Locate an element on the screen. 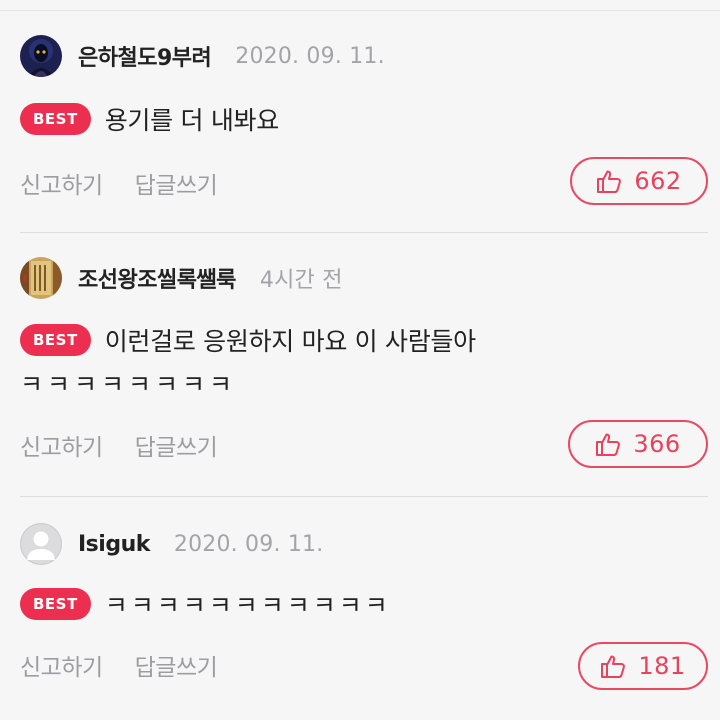  scroll-avatar-icon is located at coordinates (41, 278).